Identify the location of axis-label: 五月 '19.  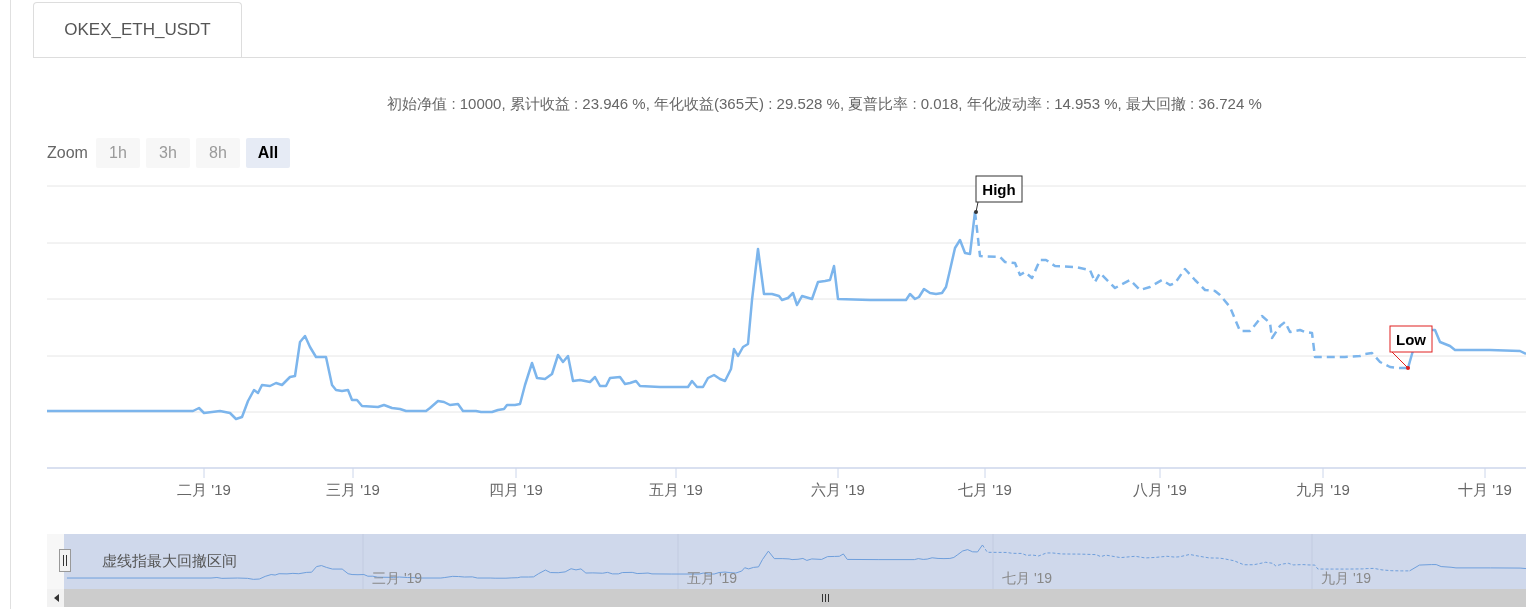
(676, 489).